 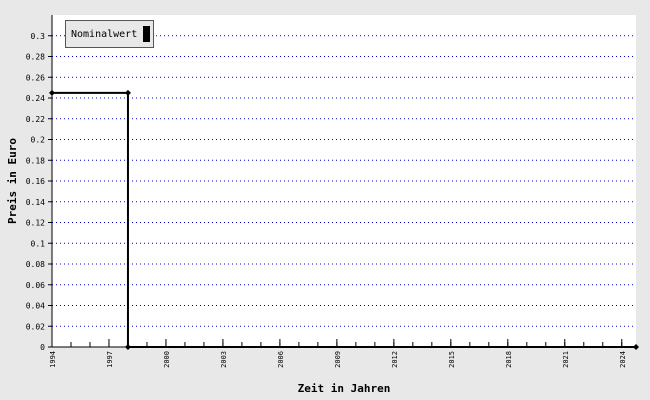 What do you see at coordinates (42, 347) in the screenshot?
I see `y-tick-label: 0` at bounding box center [42, 347].